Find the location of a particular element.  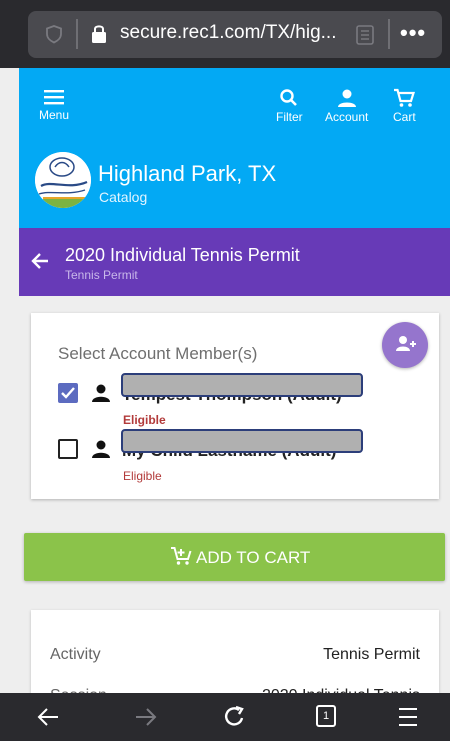

menu-icon is located at coordinates (408, 717).